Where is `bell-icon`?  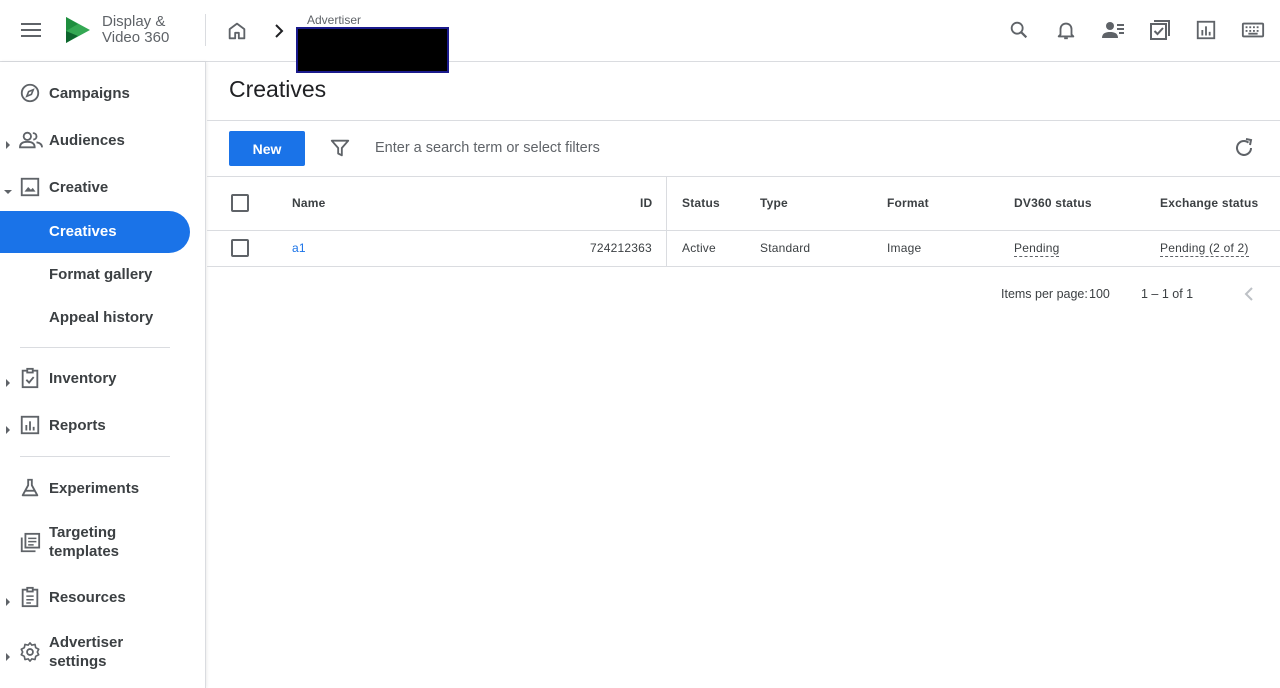 bell-icon is located at coordinates (1066, 30).